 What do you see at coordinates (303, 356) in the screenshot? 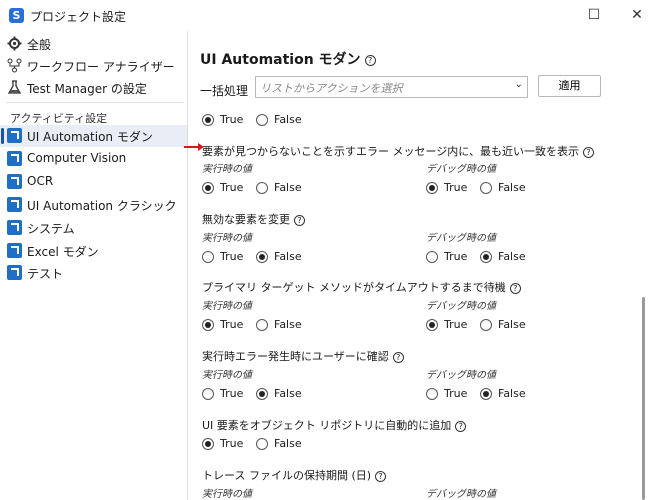
I see `setting-title: 実行時エラー発生時にユーザーに確認?` at bounding box center [303, 356].